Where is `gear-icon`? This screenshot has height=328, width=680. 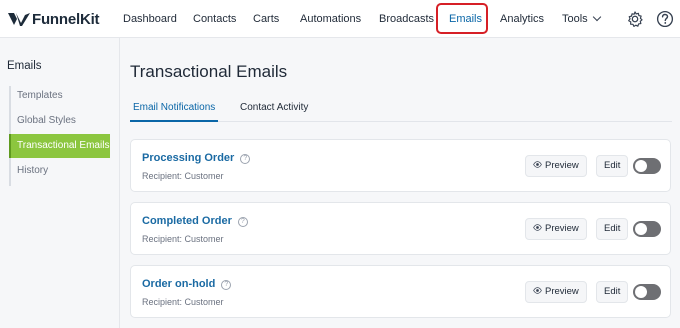
gear-icon is located at coordinates (635, 19).